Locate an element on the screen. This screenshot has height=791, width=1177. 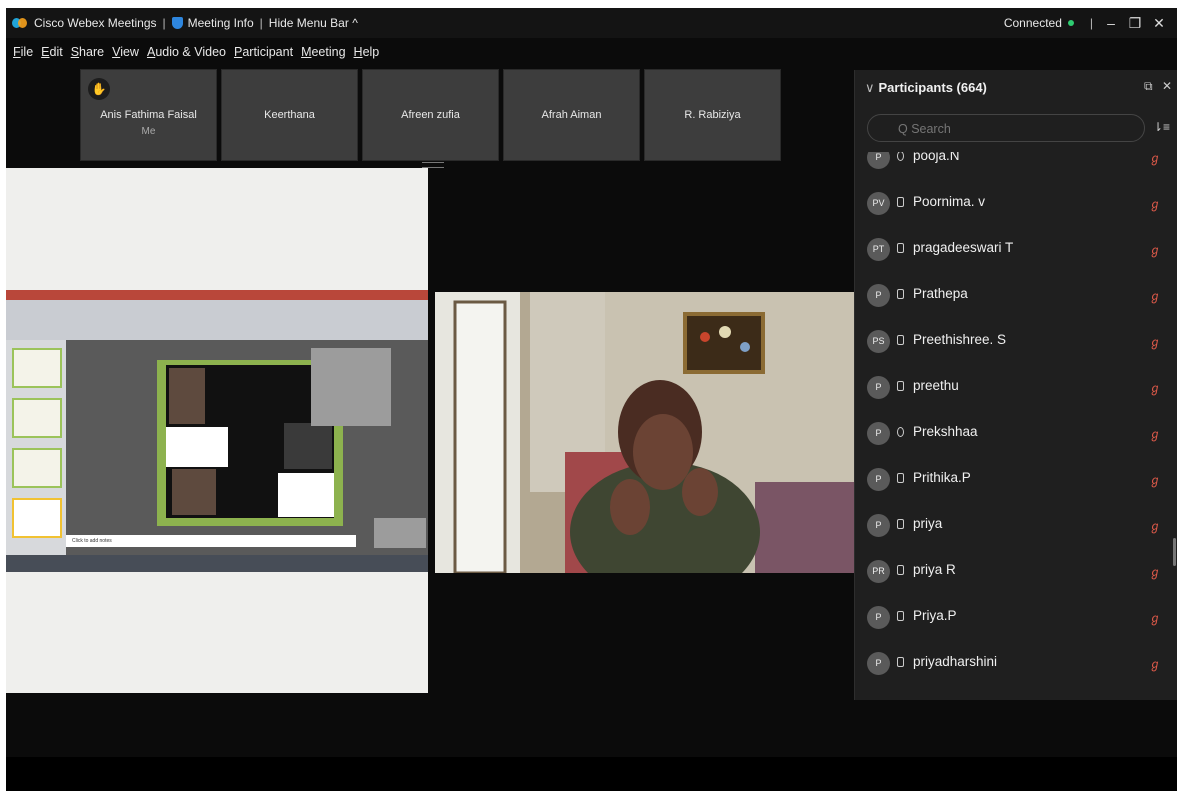
participant-row: P priya ℊ is located at coordinates (1008, 525).